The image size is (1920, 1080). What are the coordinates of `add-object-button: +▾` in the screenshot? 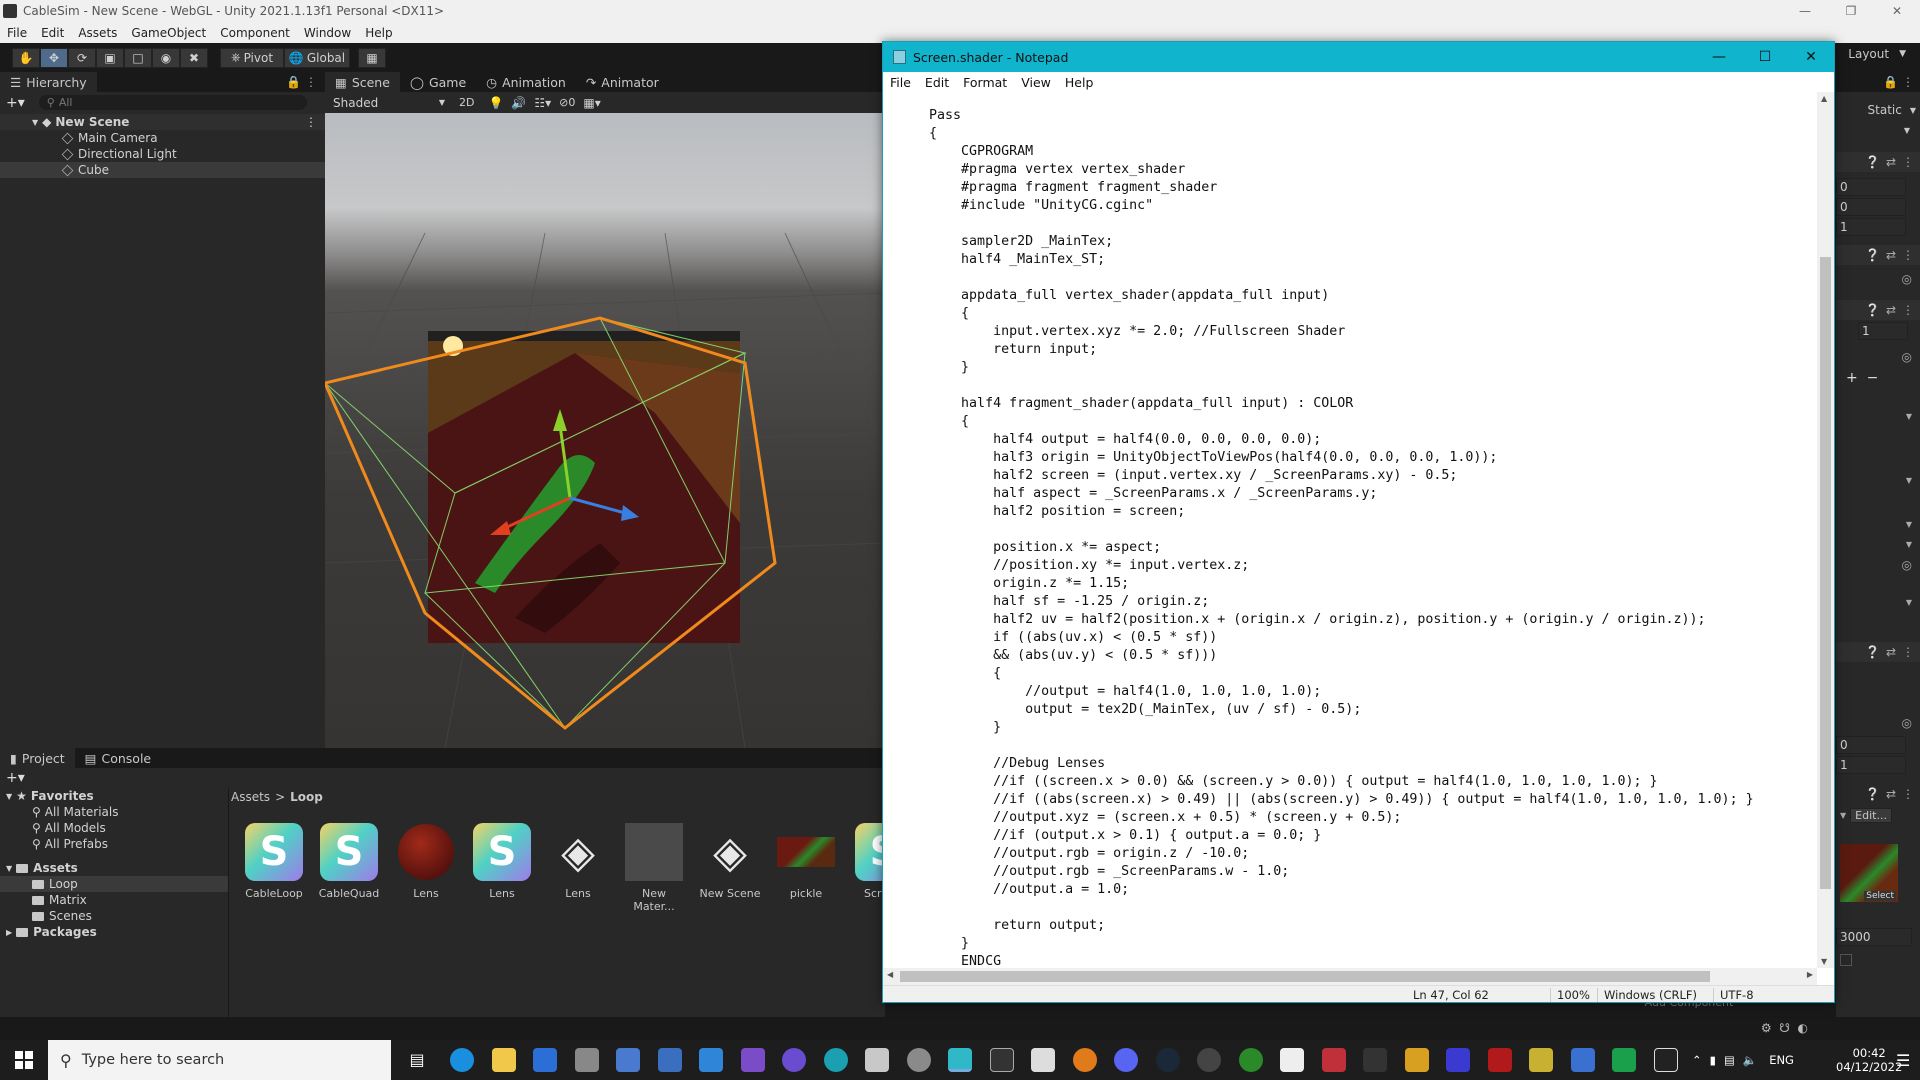 It's located at (15, 103).